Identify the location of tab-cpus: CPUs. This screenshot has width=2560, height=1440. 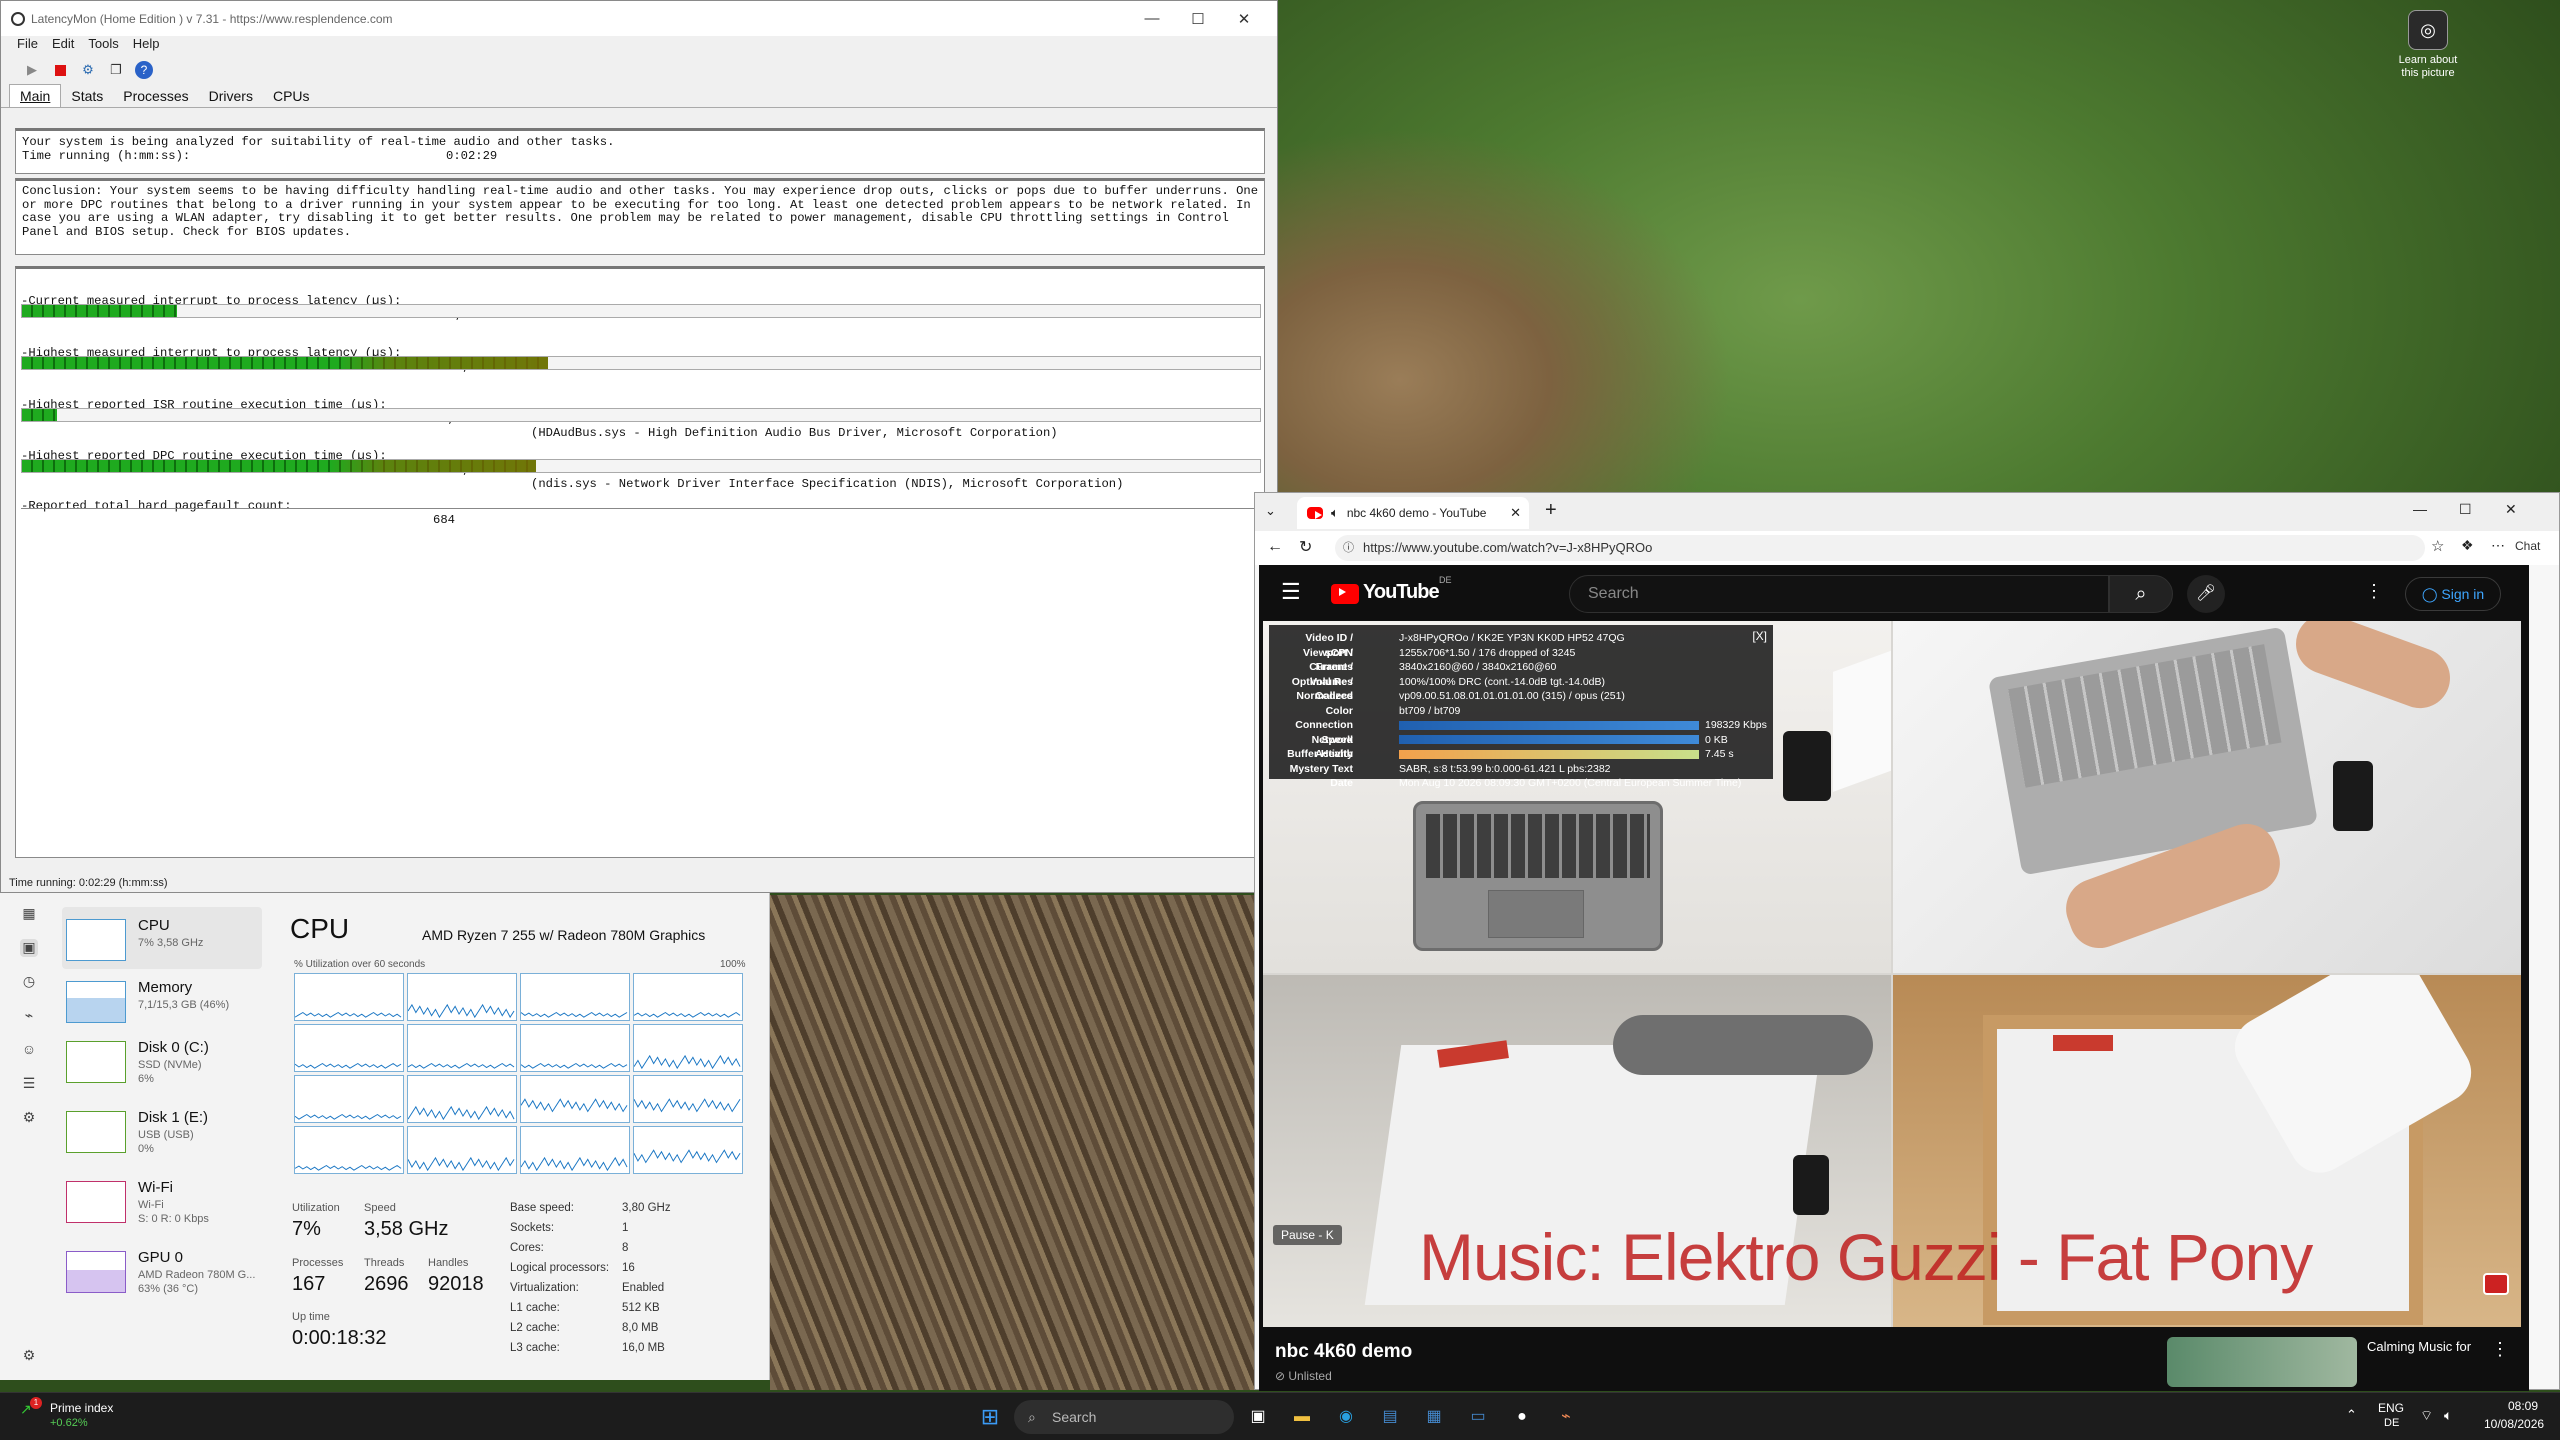
(291, 96).